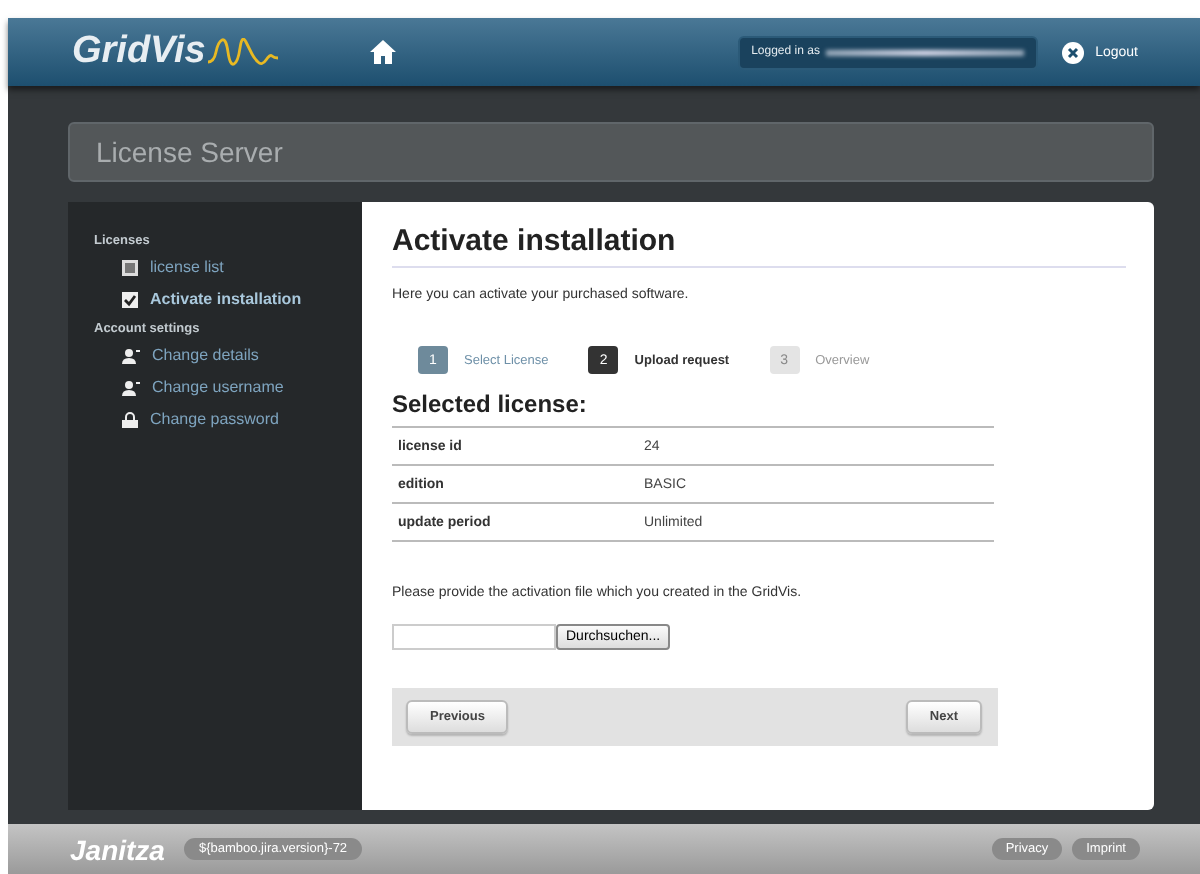  Describe the element at coordinates (130, 267) in the screenshot. I see `list-icon` at that location.